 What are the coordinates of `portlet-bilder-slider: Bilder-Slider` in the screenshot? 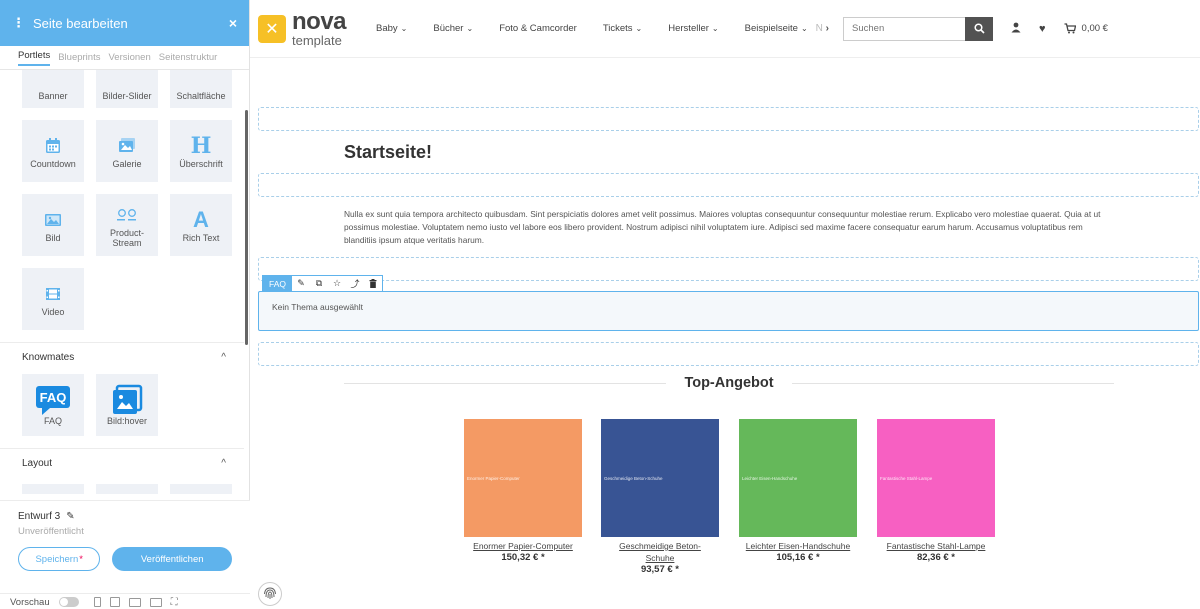 It's located at (127, 89).